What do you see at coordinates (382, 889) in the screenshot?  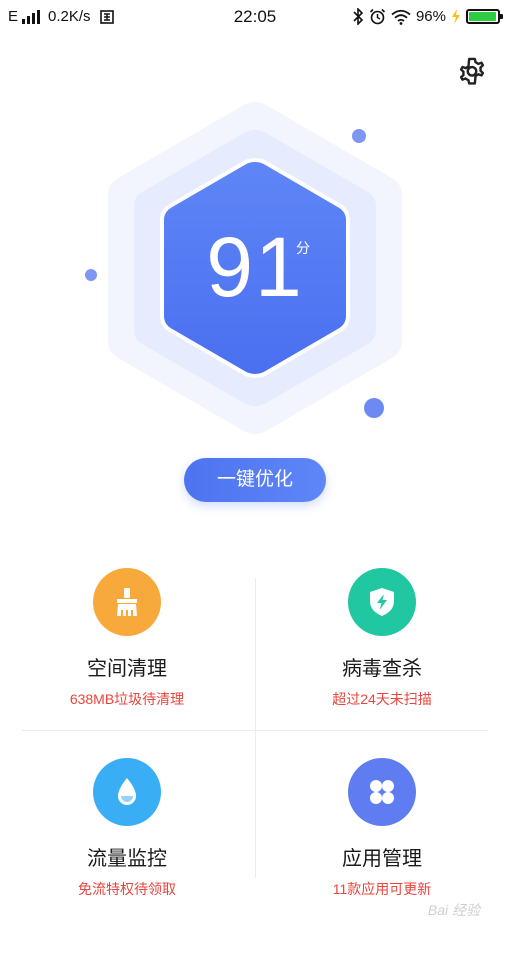 I see `tile-subtitle: 11款应用可更新` at bounding box center [382, 889].